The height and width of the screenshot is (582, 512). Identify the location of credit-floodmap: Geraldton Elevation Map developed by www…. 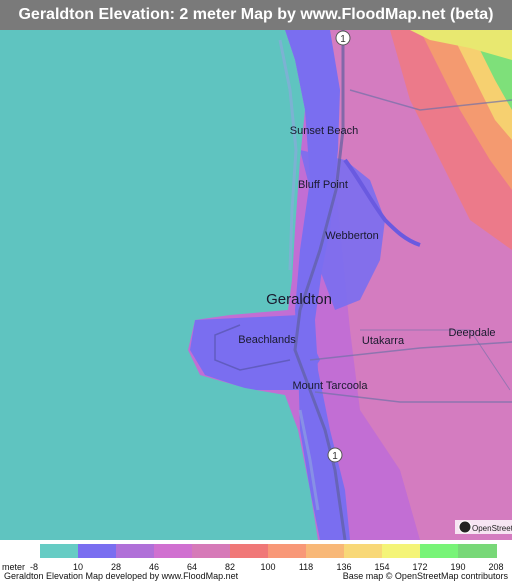
(121, 576).